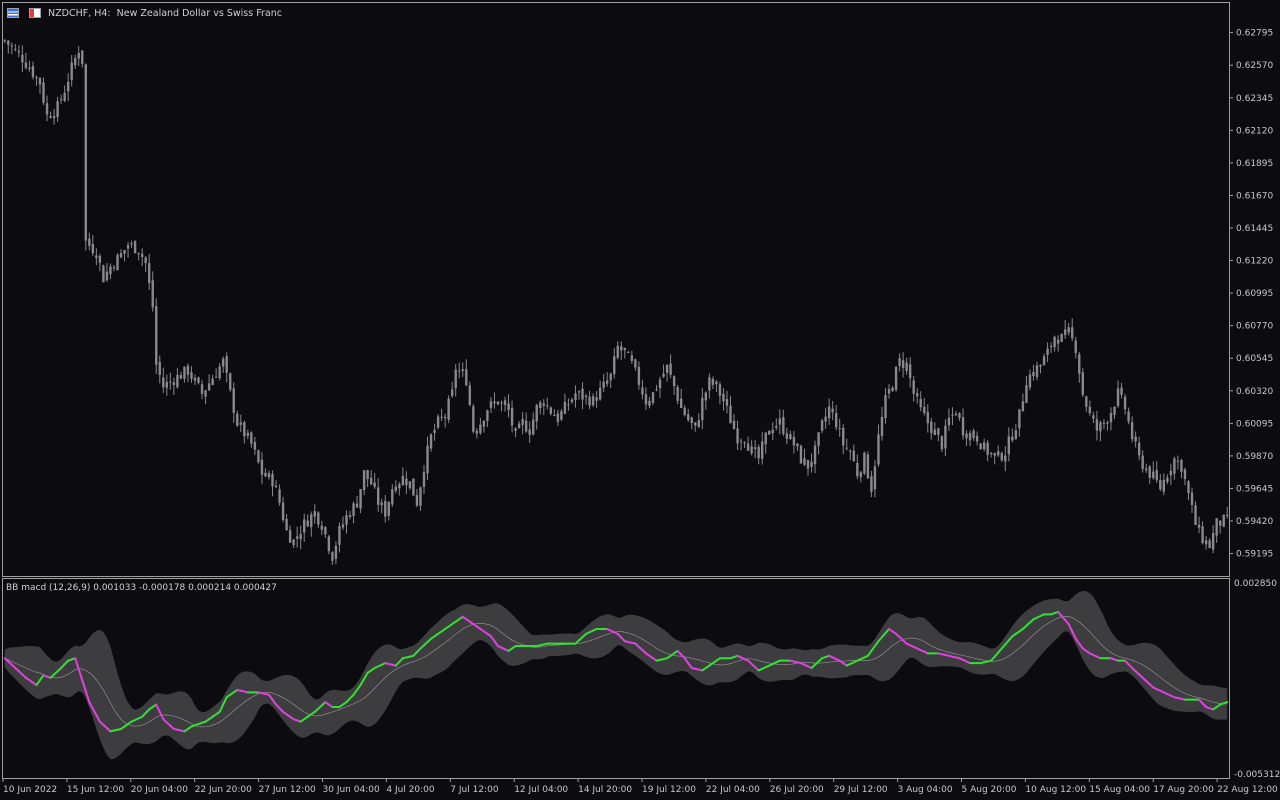  Describe the element at coordinates (1183, 790) in the screenshot. I see `time-tick-label: 17 Aug 20:00` at that location.